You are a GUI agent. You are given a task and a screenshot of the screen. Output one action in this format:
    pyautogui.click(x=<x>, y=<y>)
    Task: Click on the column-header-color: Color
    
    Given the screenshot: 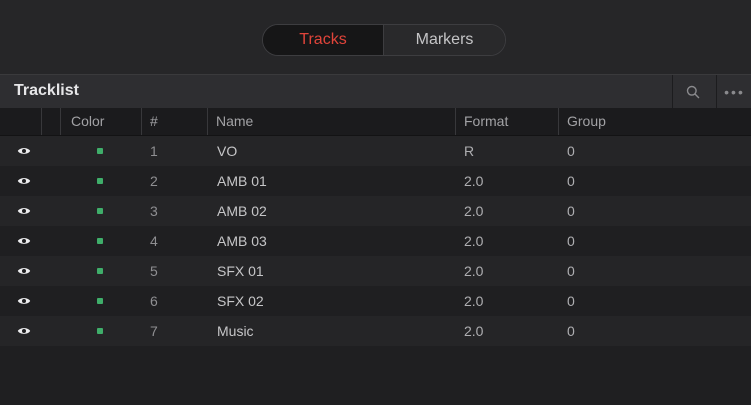 What is the action you would take?
    pyautogui.click(x=100, y=121)
    